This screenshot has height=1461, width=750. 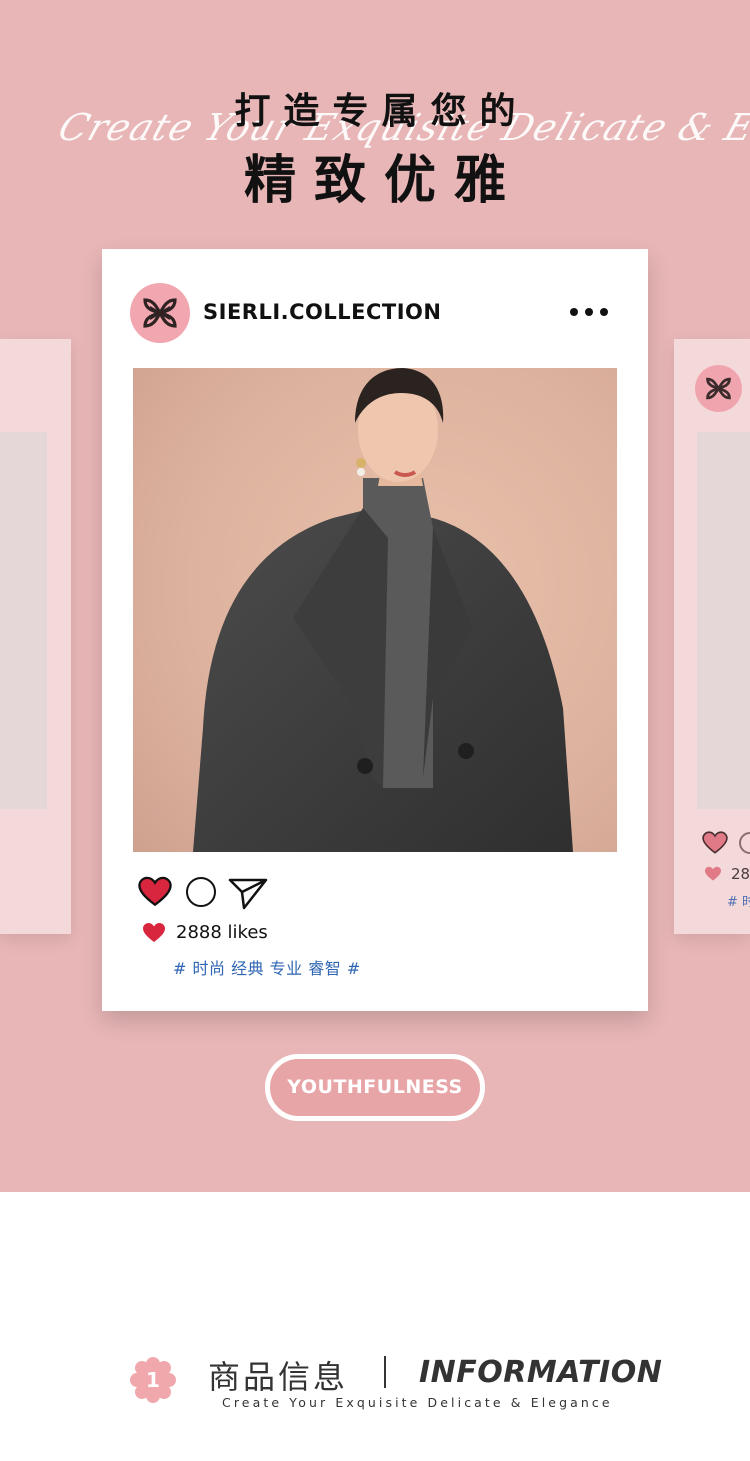 What do you see at coordinates (248, 893) in the screenshot?
I see `send-icon` at bounding box center [248, 893].